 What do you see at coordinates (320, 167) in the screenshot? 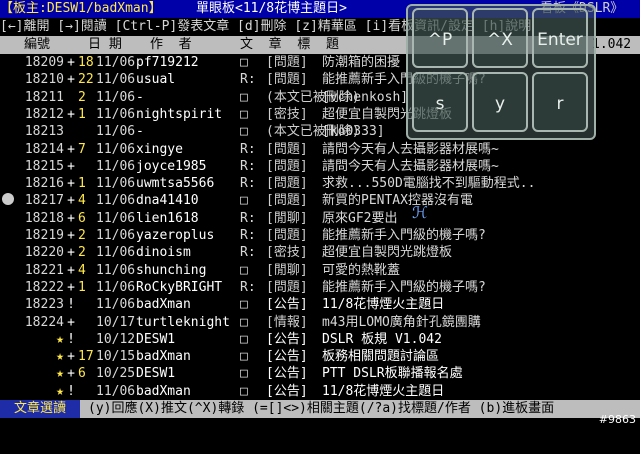
I see `list-item: 18215 +11/06 joyce1985 R: [問題] 請問今天有人去攝影器材展嗎~` at bounding box center [320, 167].